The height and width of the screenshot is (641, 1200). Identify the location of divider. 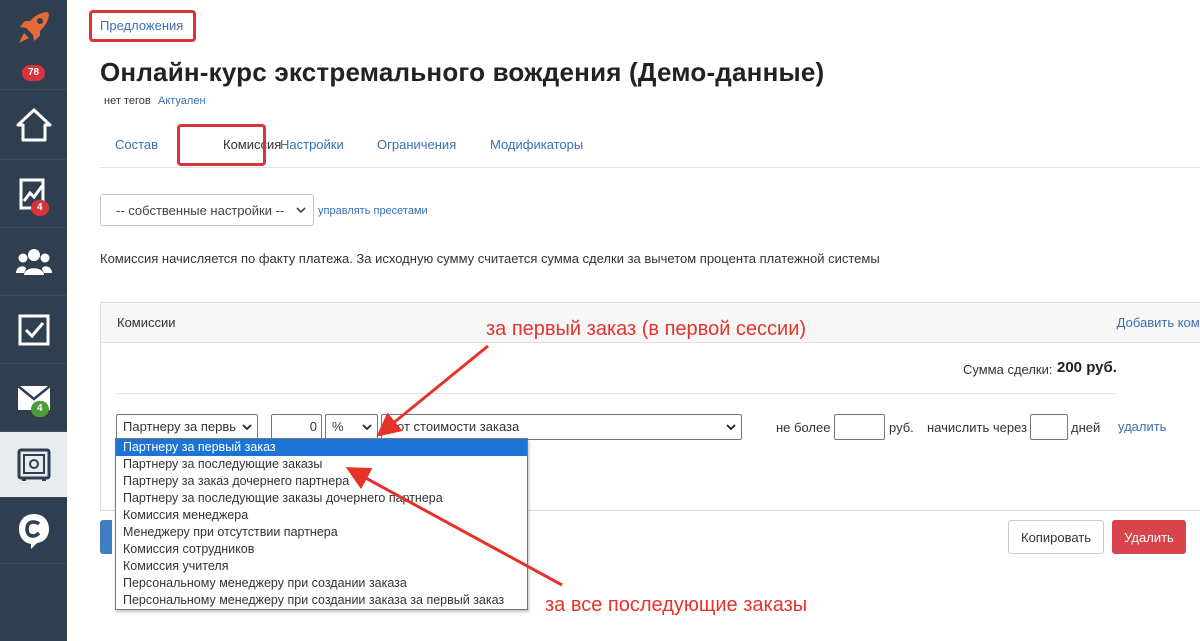
(616, 393).